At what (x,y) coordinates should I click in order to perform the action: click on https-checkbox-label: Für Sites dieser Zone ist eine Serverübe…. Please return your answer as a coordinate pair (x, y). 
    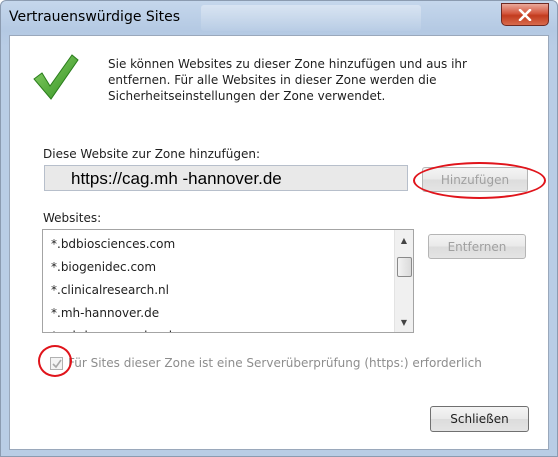
    Looking at the image, I should click on (275, 363).